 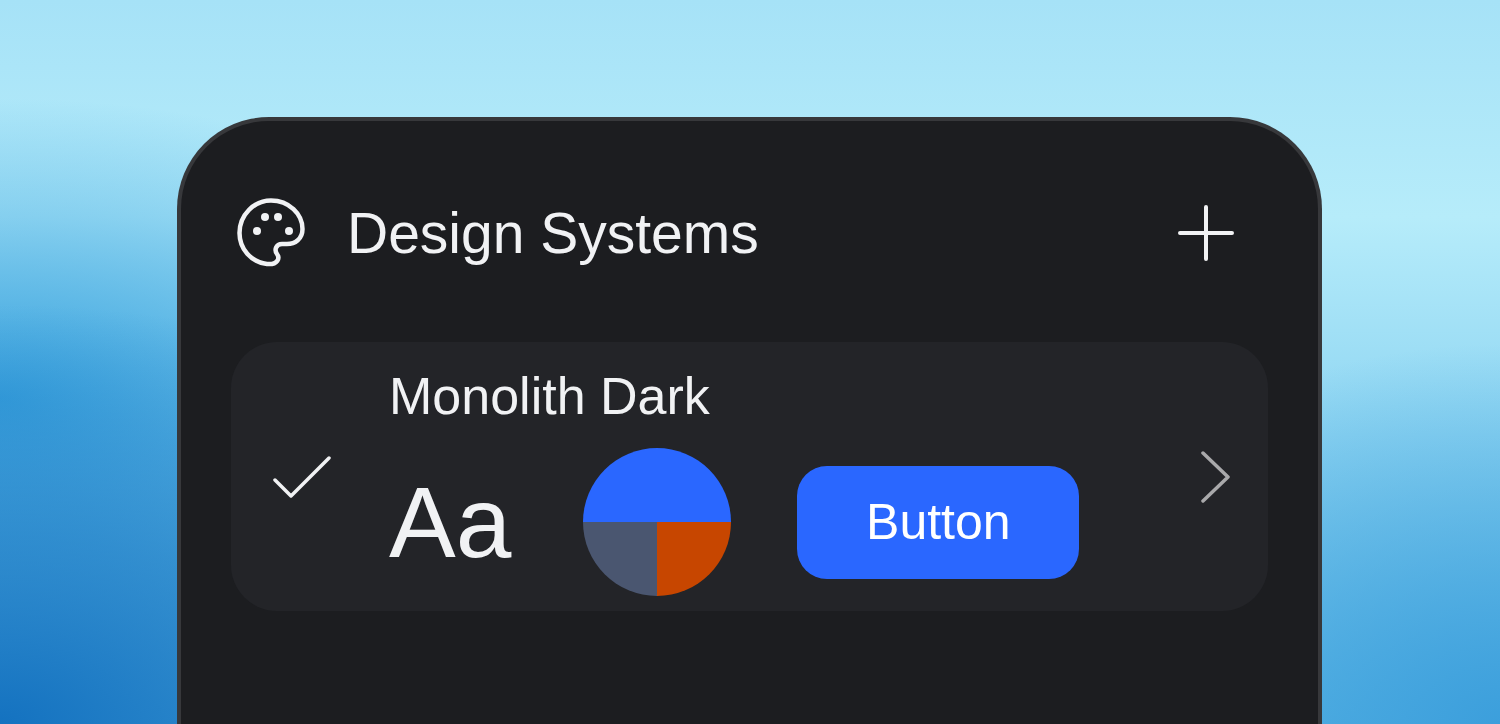 I want to click on plus-icon, so click(x=1206, y=233).